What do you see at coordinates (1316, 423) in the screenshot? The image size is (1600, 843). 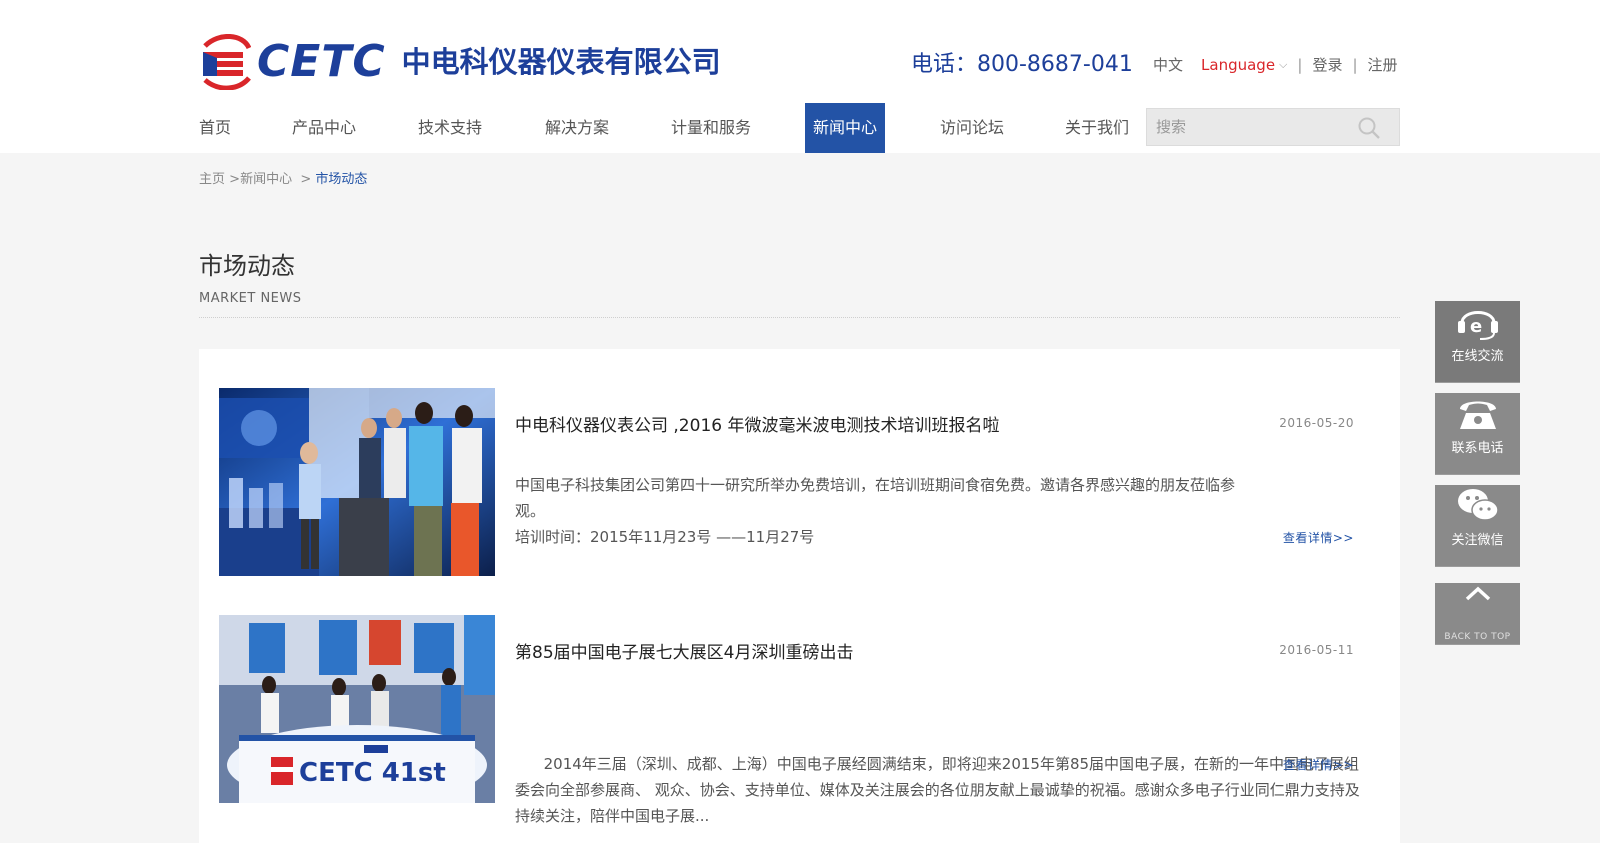 I see `news-date: 2016-05-20` at bounding box center [1316, 423].